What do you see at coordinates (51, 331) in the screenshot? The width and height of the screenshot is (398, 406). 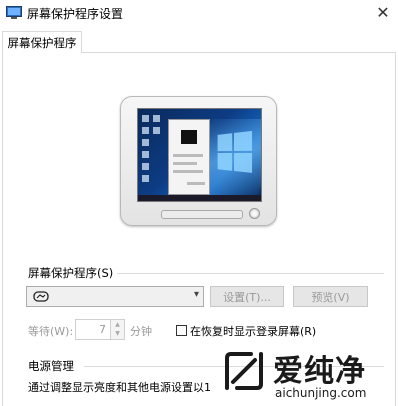 I see `wait-label: 等待(W):` at bounding box center [51, 331].